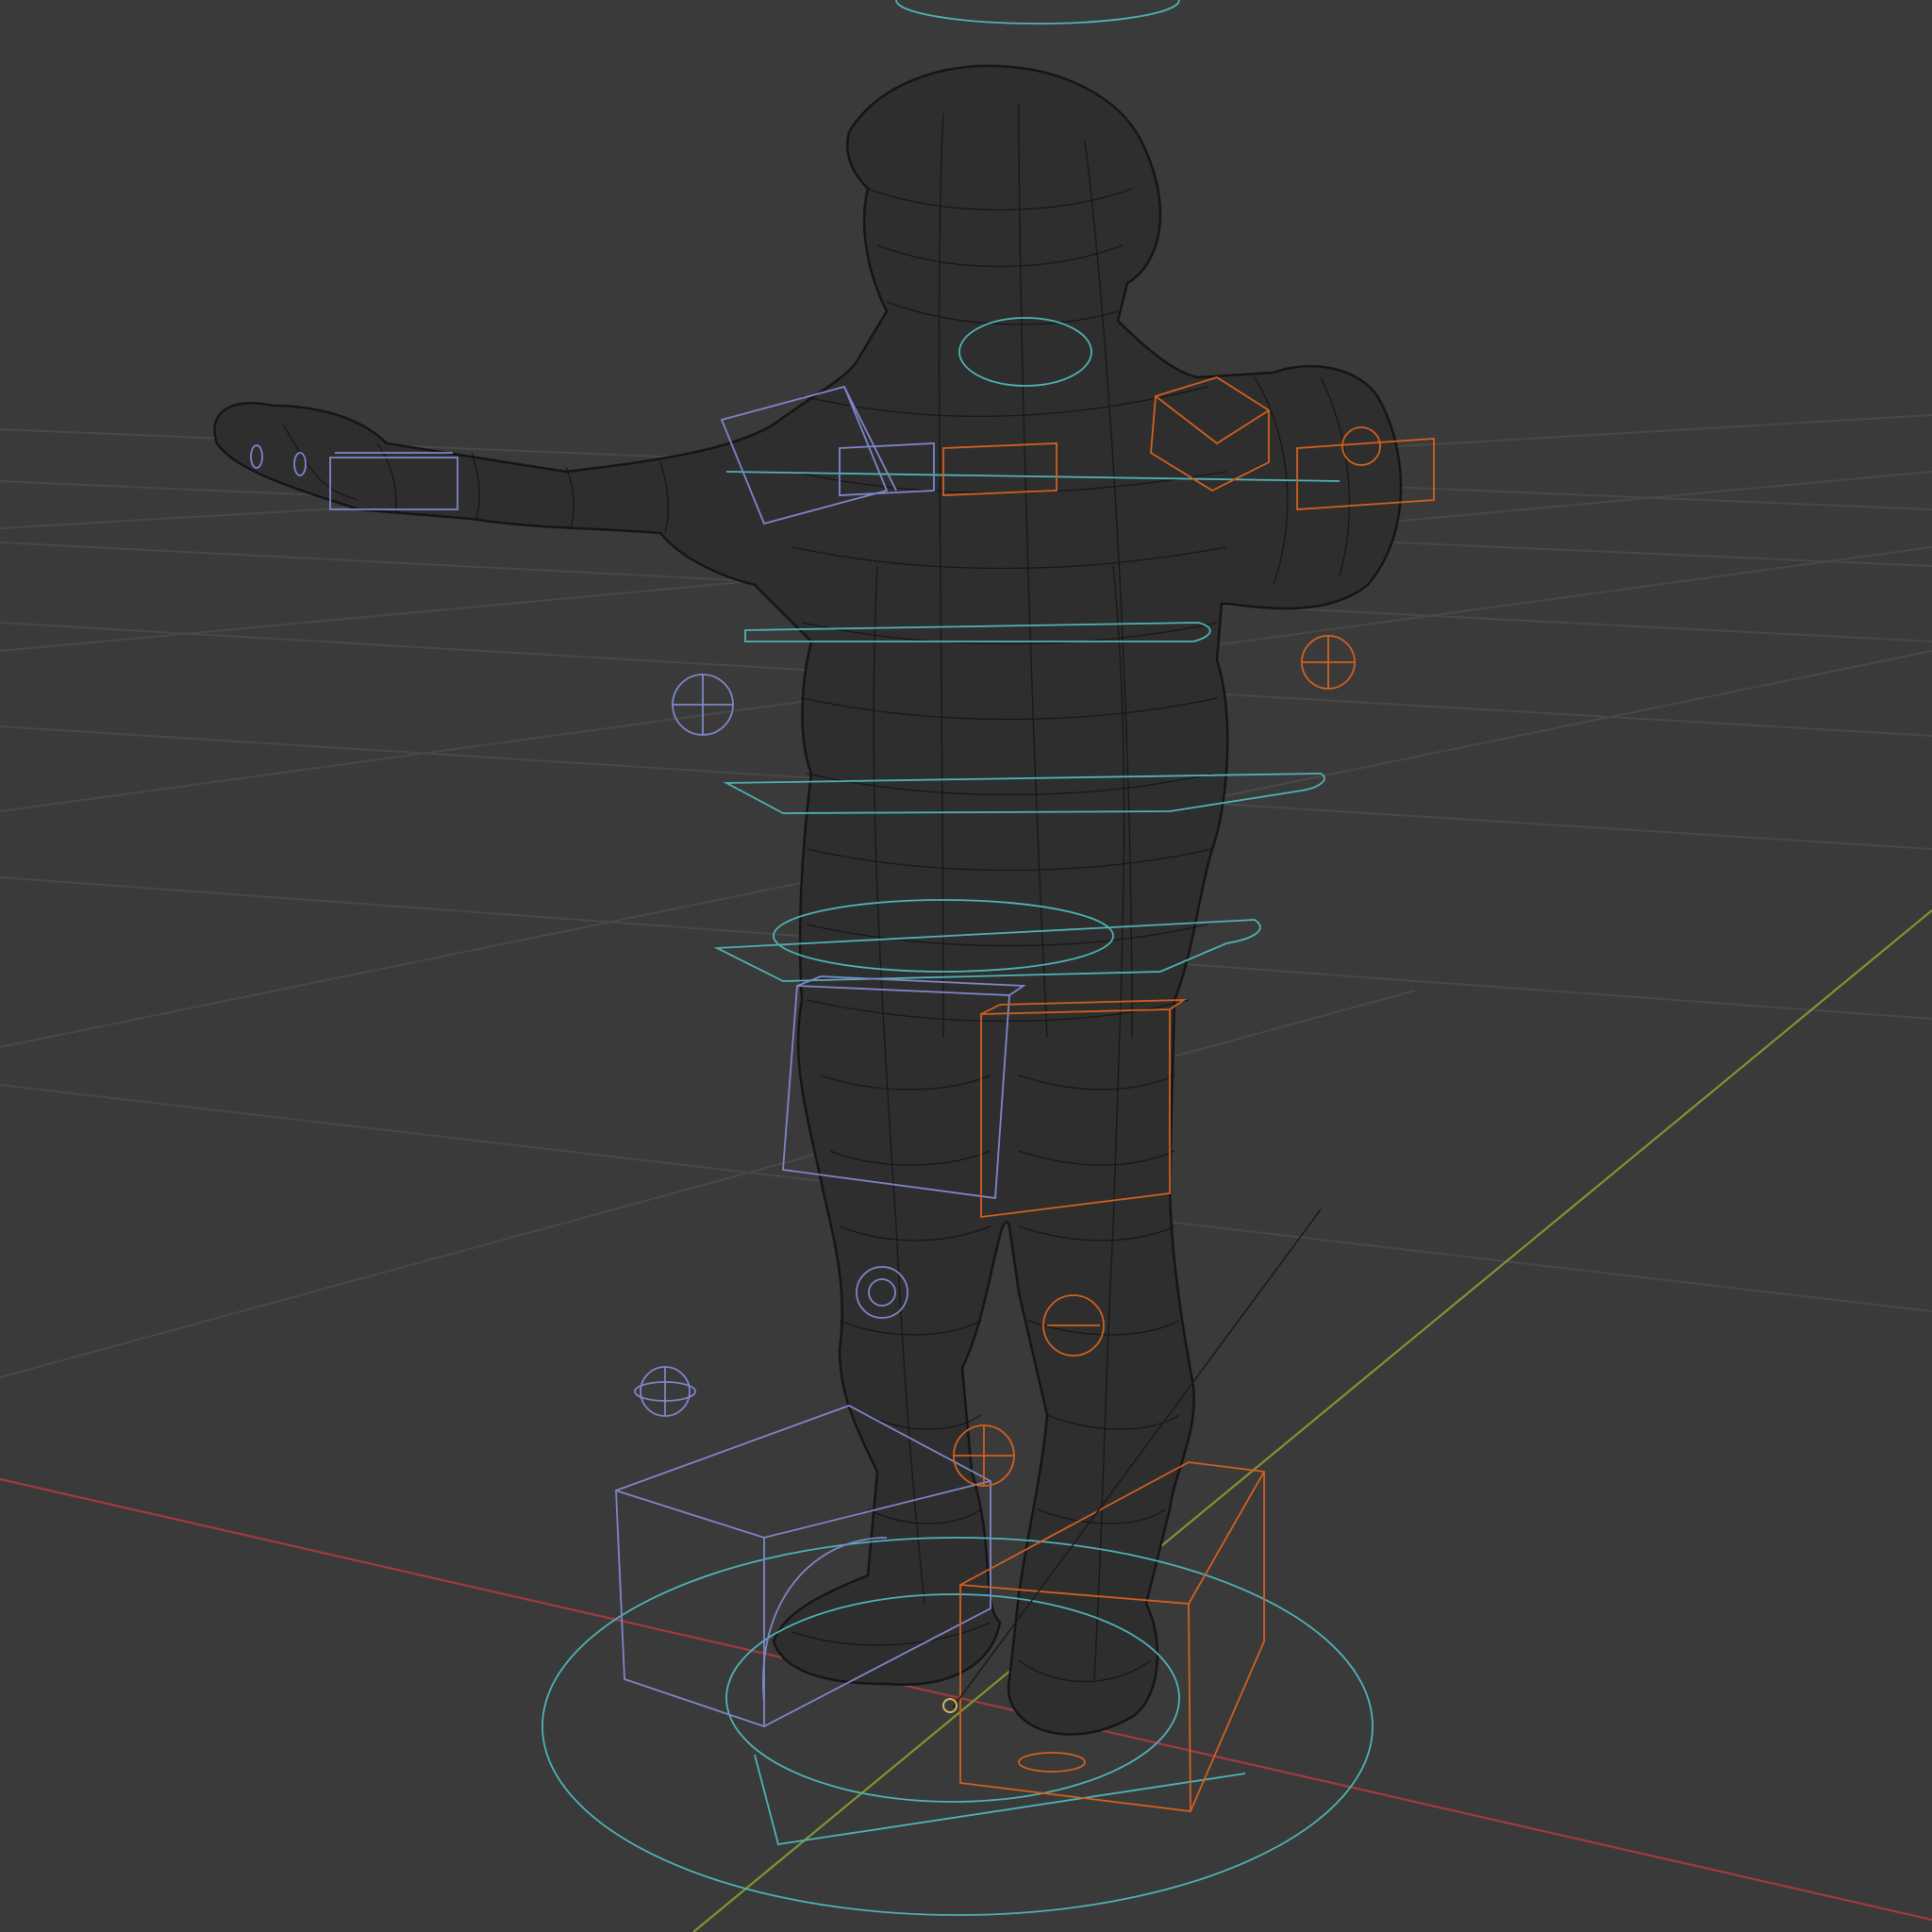 This screenshot has width=1932, height=1932. Describe the element at coordinates (1052, 1763) in the screenshot. I see `foot-r-heel-ctrl` at that location.